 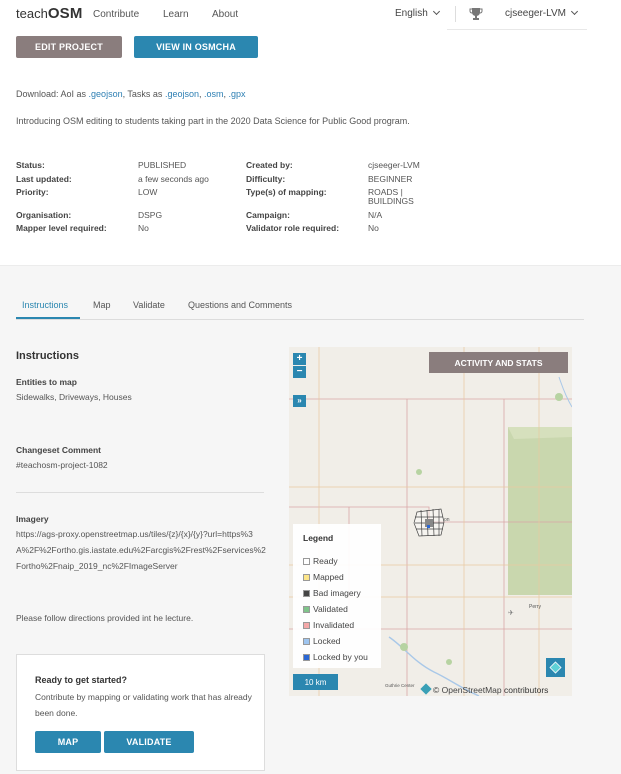 I want to click on campaign-value: N/A, so click(x=375, y=215).